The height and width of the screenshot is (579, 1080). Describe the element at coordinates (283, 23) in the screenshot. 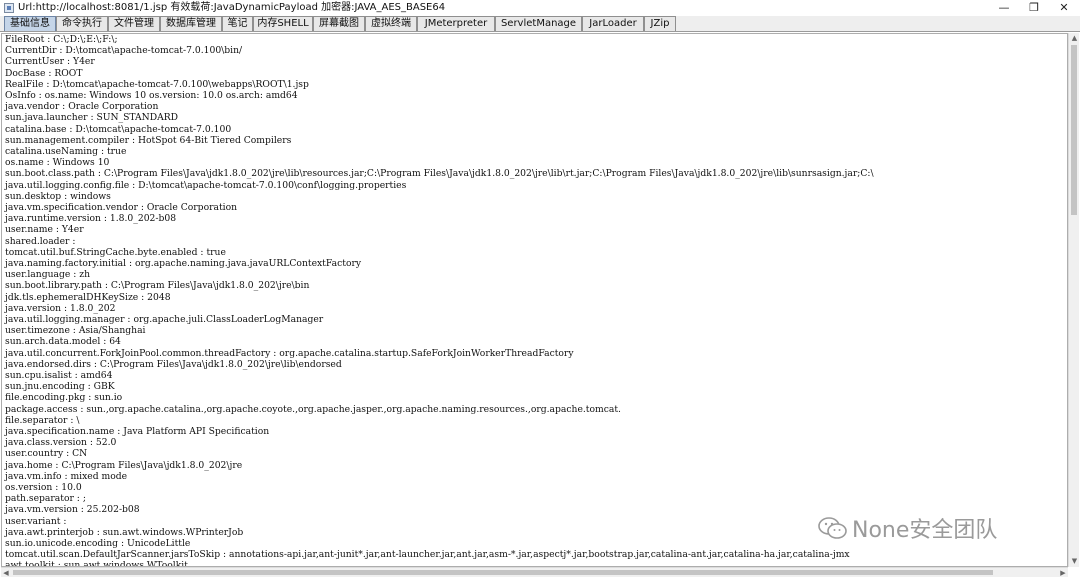

I see `tab-memory-shell: 内存SHELL` at that location.